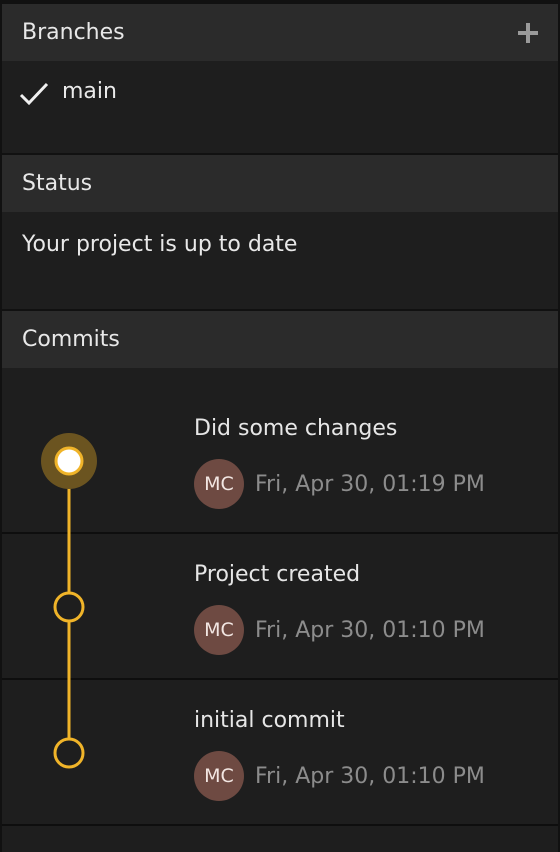 This screenshot has width=560, height=852. I want to click on branches-list: main, so click(280, 107).